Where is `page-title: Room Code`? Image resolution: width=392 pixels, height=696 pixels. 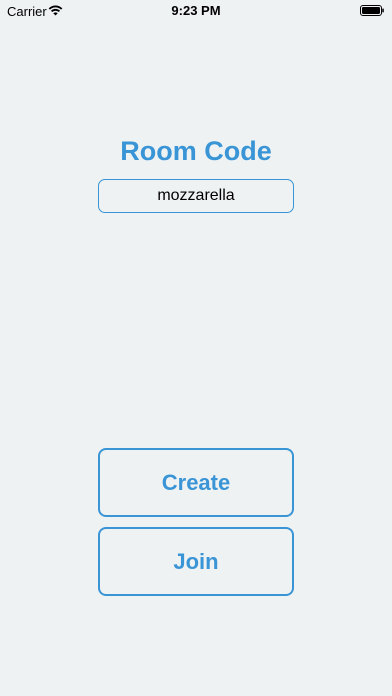 page-title: Room Code is located at coordinates (196, 151).